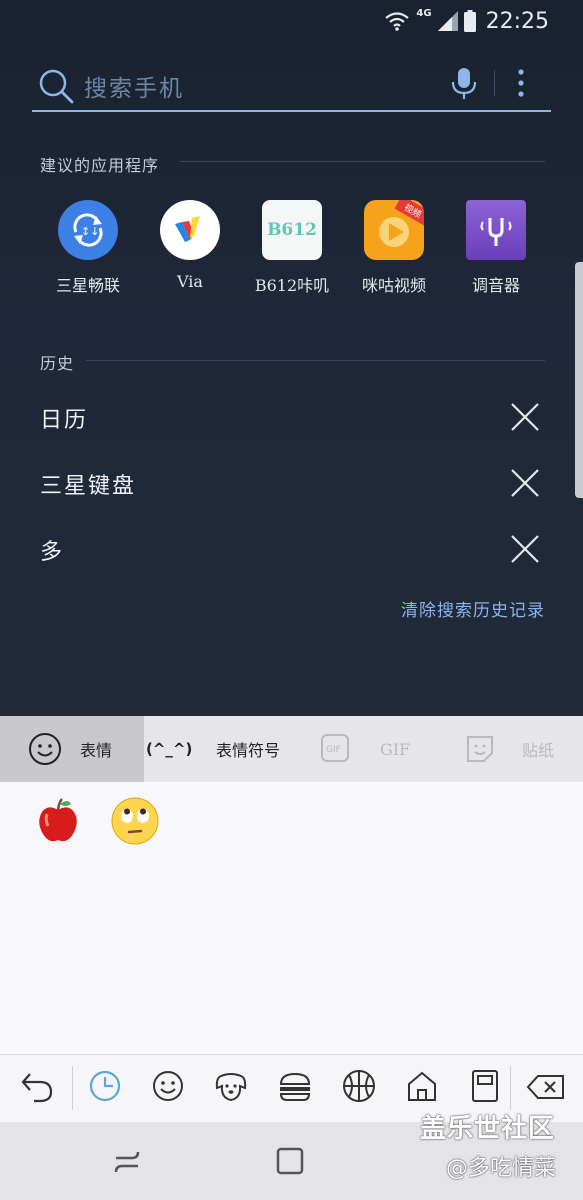 Image resolution: width=583 pixels, height=1200 pixels. I want to click on watermark-user: @多吃情菜, so click(501, 1168).